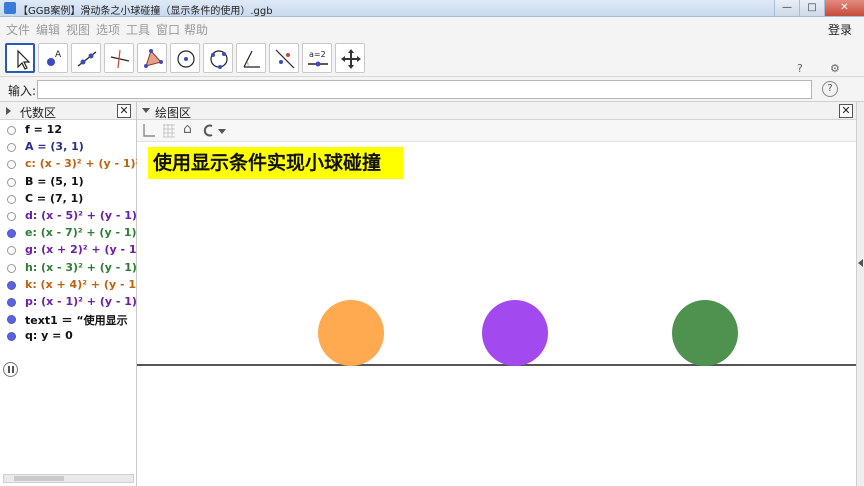  I want to click on geogebra-app-icon, so click(10, 8).